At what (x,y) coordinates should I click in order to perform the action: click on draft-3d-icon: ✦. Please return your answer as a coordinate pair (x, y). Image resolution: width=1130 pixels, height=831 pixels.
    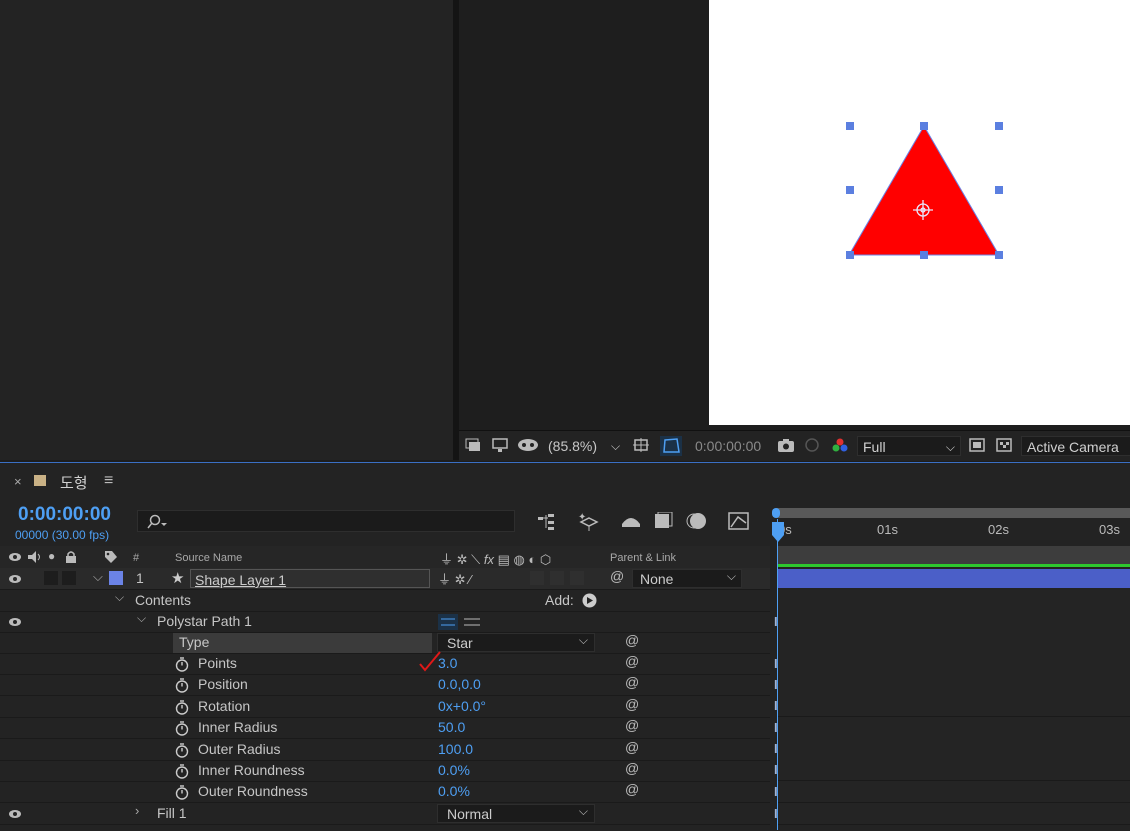
    Looking at the image, I should click on (589, 521).